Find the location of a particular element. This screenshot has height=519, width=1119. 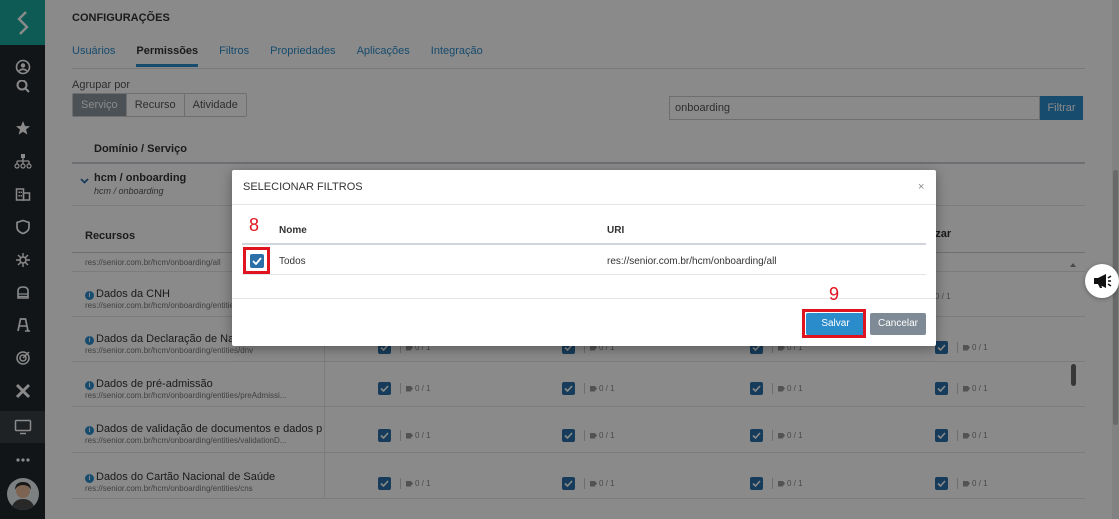

step-9-highlight is located at coordinates (834, 323).